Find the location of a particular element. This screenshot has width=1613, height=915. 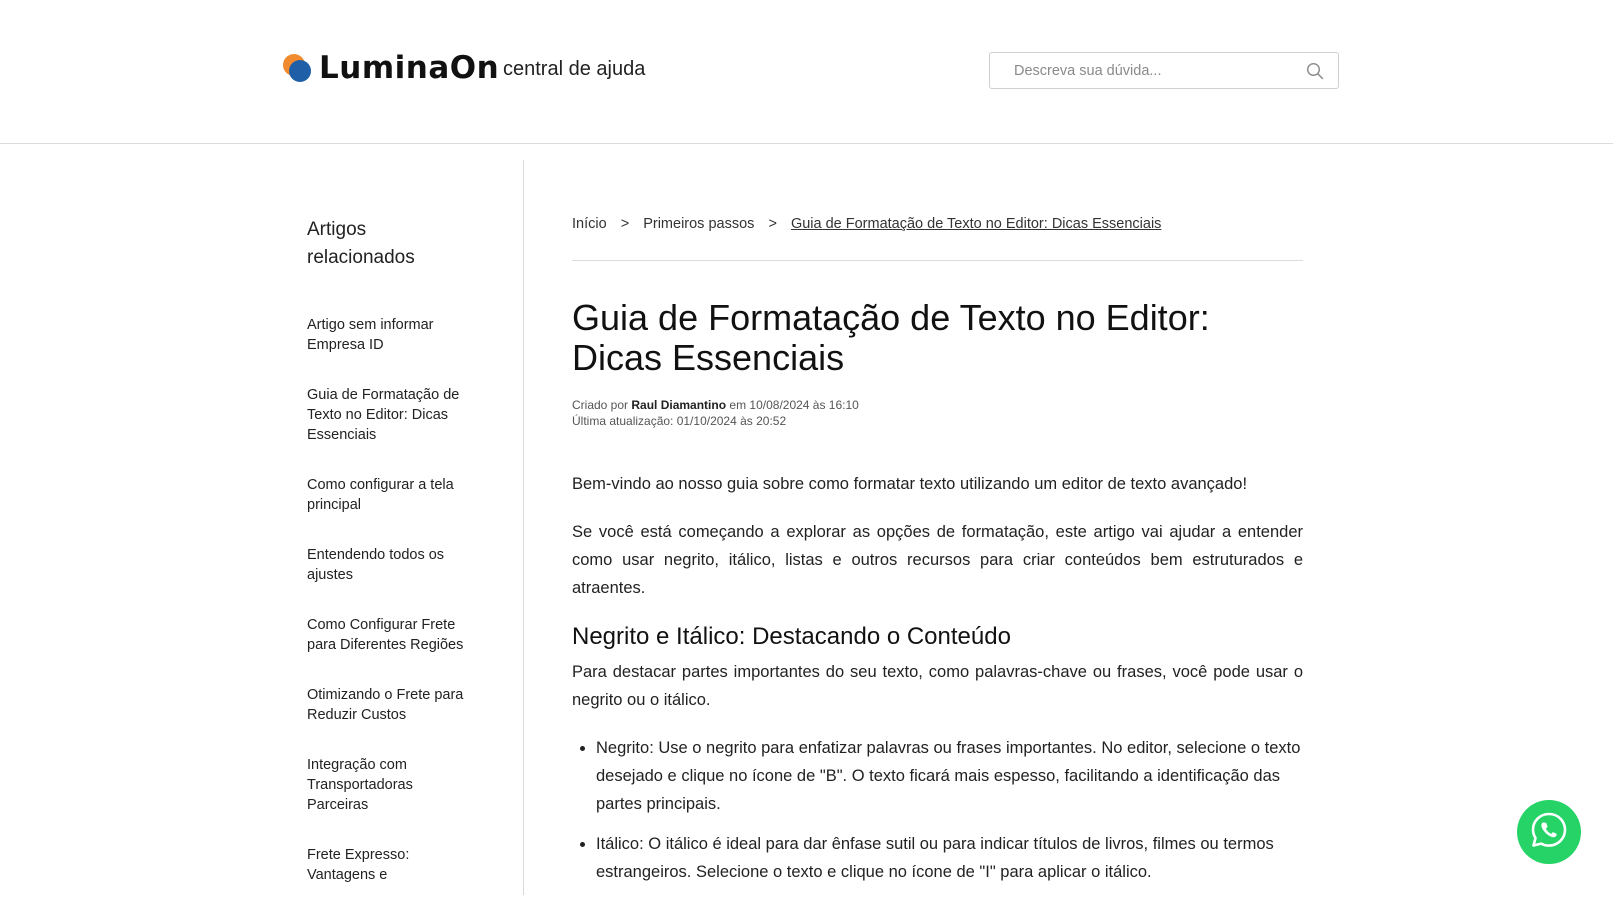

sidebar-divider is located at coordinates (523, 527).